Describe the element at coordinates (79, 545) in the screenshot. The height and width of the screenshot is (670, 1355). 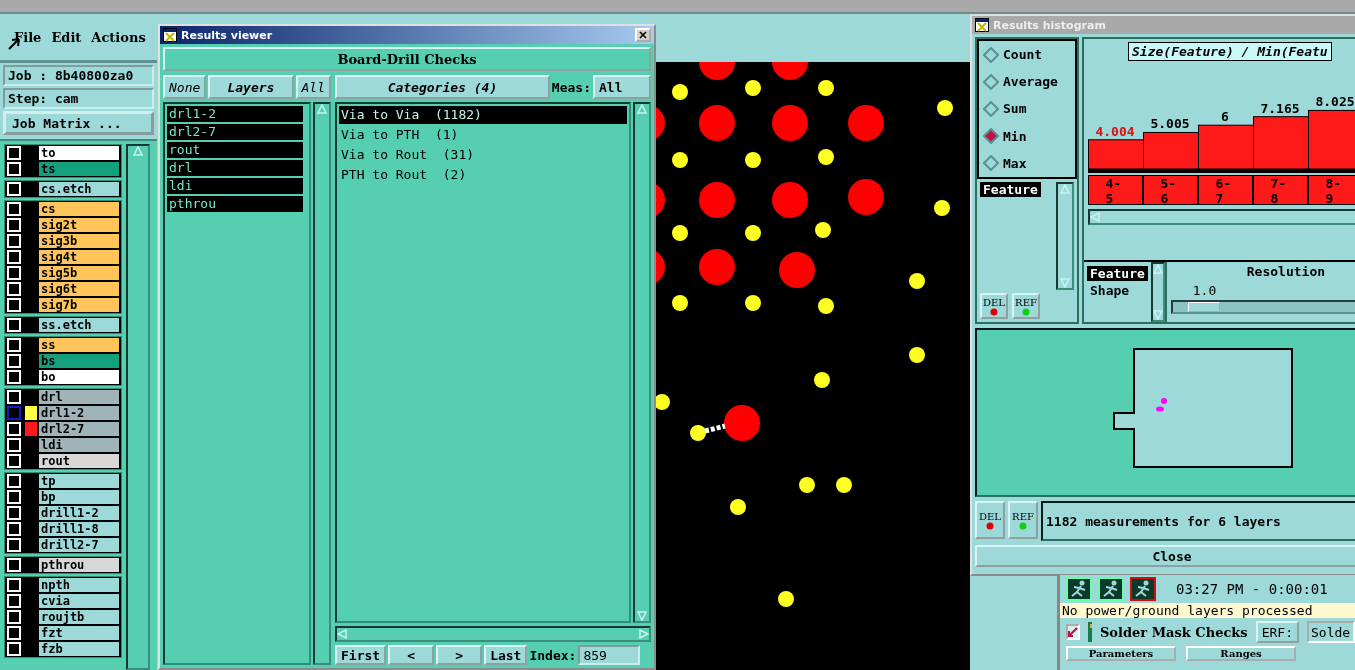
I see `layer-name: drill2-7` at that location.